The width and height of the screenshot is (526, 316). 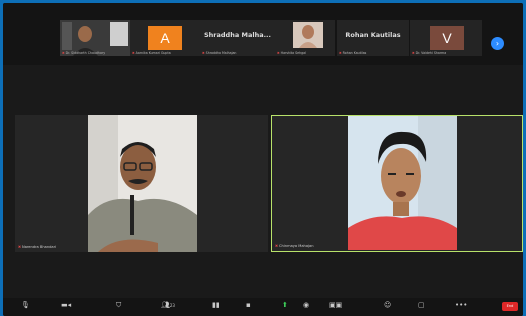 What do you see at coordinates (461, 305) in the screenshot?
I see `more-icon: •••` at bounding box center [461, 305].